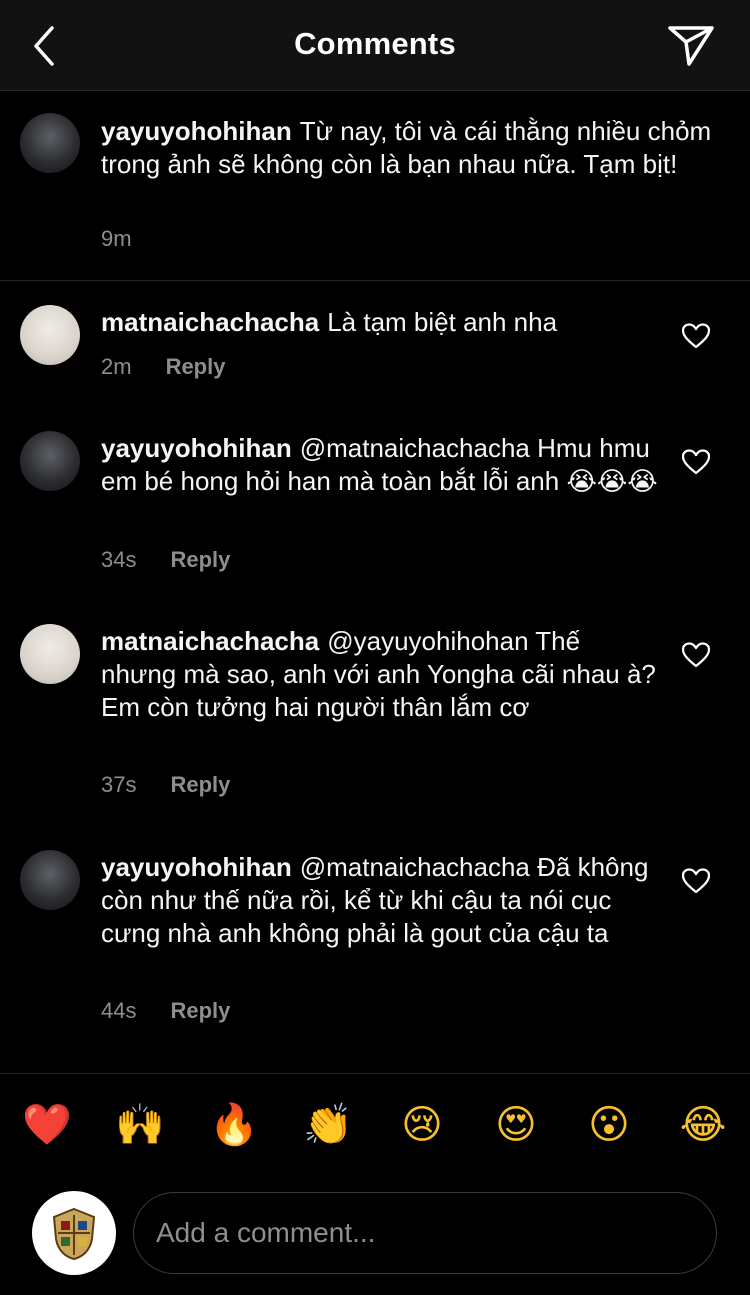  What do you see at coordinates (47, 1125) in the screenshot?
I see `red-heart-emoji: ❤️` at bounding box center [47, 1125].